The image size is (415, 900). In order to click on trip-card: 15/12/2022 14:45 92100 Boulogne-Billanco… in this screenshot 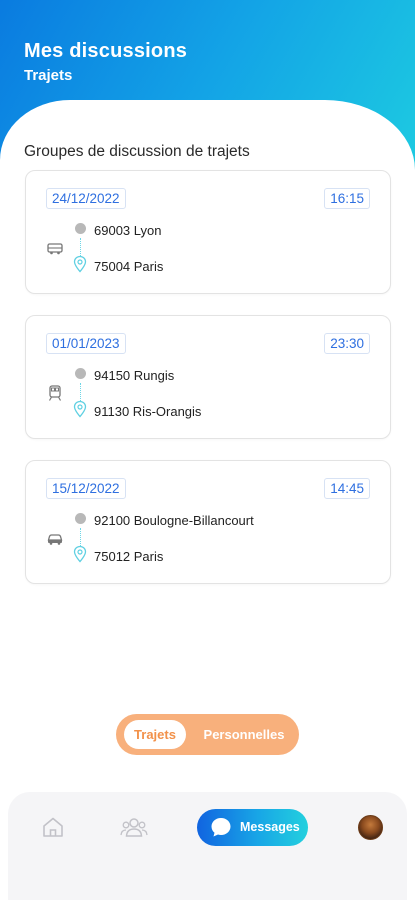, I will do `click(208, 522)`.